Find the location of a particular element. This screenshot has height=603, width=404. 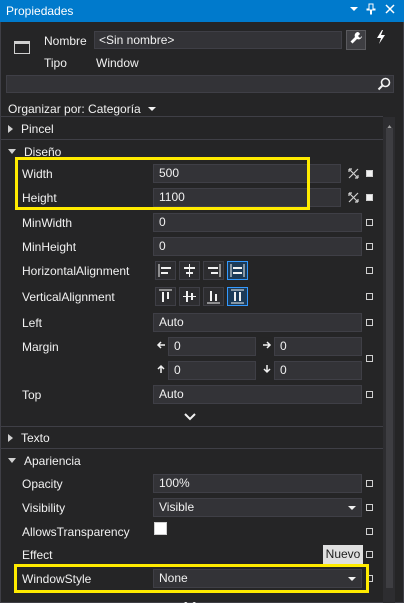

align-center-icon is located at coordinates (189, 270).